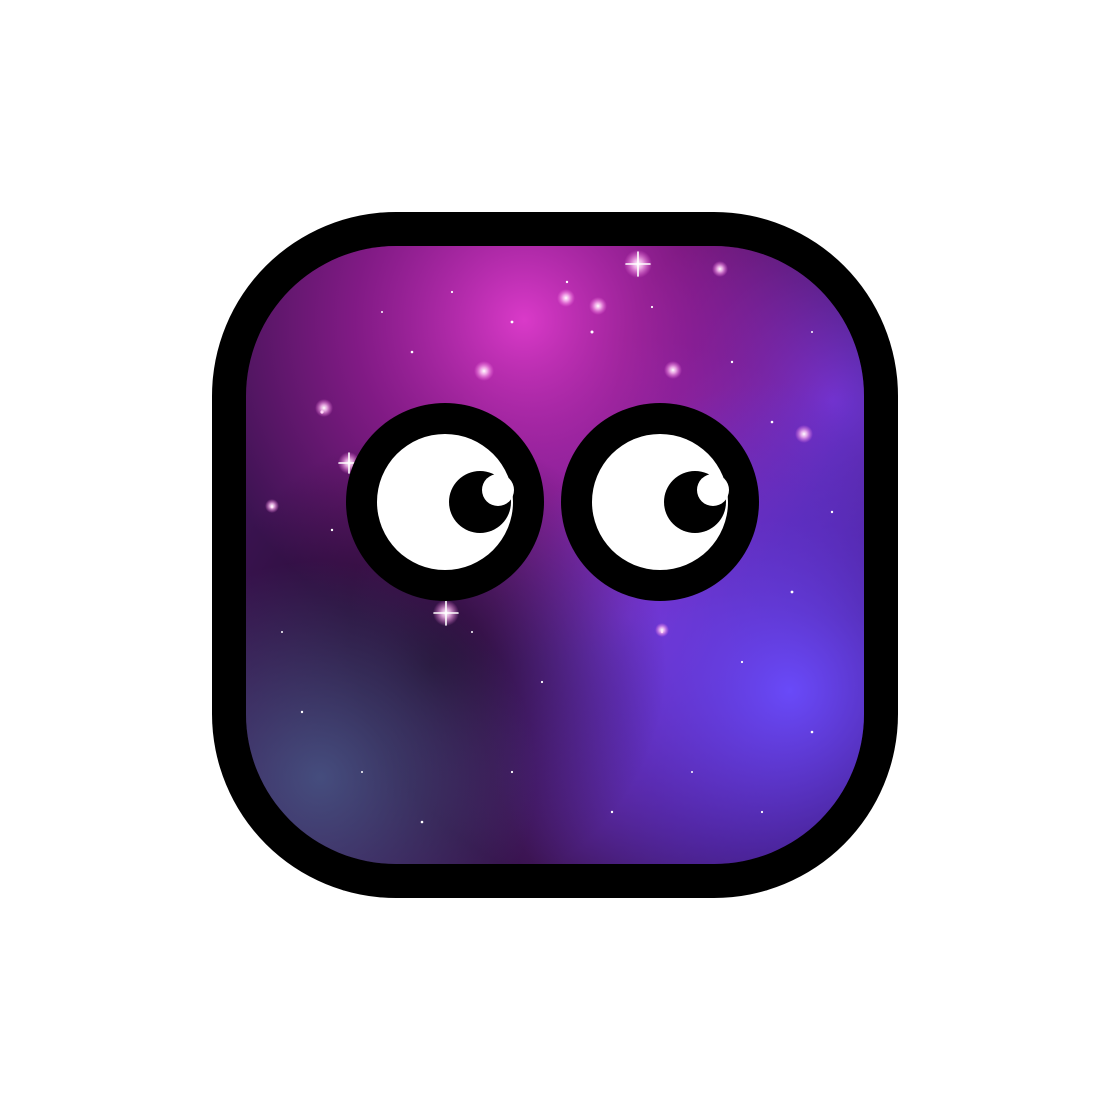  I want to click on right-eye, so click(660, 502).